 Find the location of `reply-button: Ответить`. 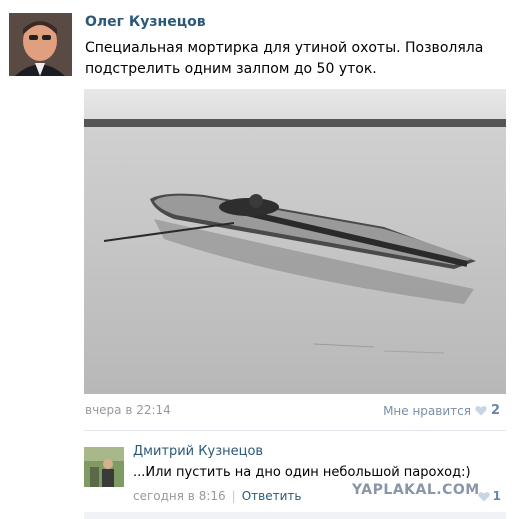

reply-button: Ответить is located at coordinates (272, 496).